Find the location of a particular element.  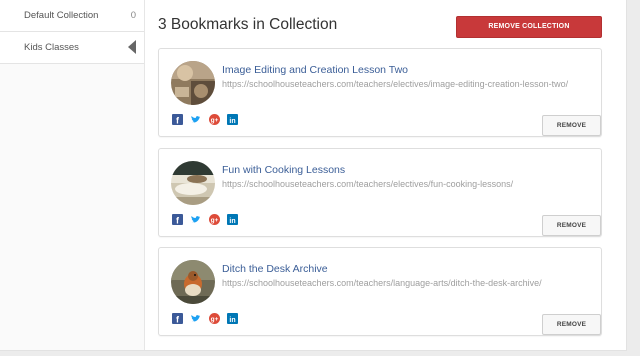

bird-photo-thumbnail is located at coordinates (193, 282).